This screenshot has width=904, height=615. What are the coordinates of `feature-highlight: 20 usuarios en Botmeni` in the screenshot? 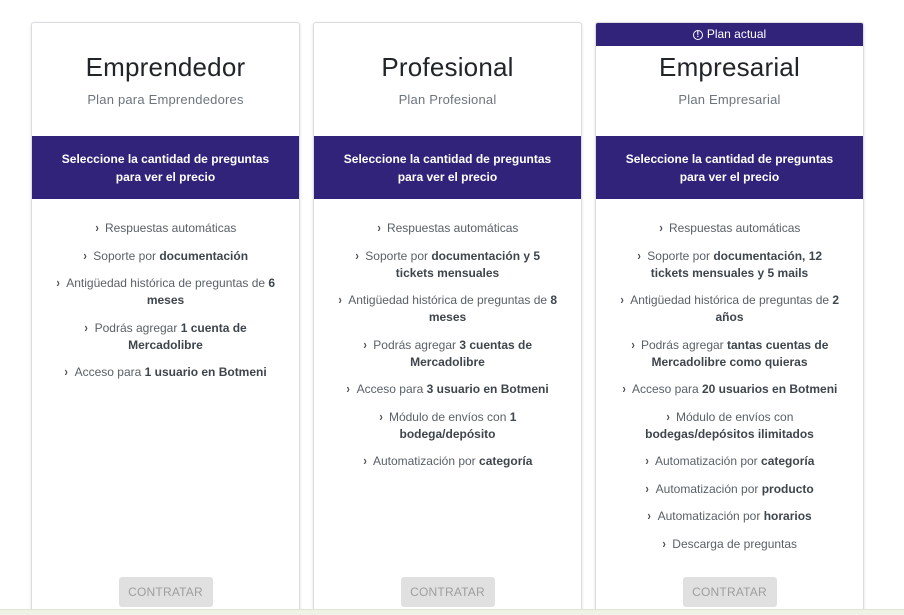 It's located at (770, 389).